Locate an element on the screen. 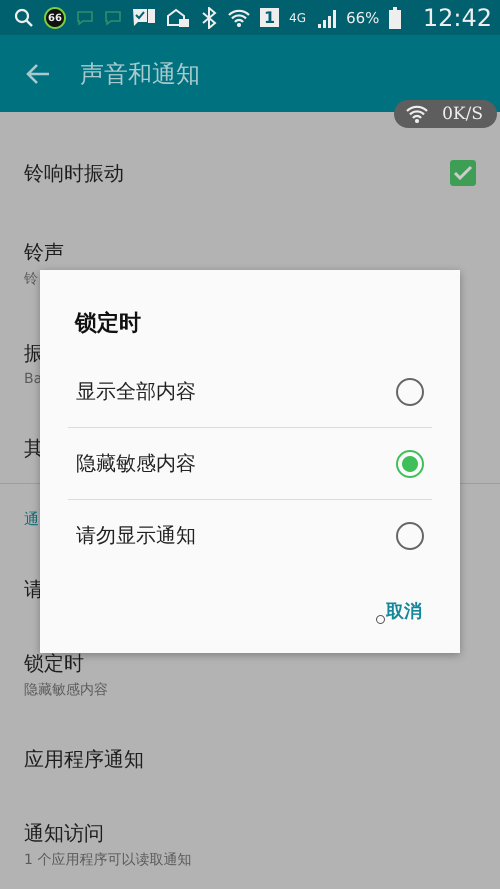  setting-subtitle: 铃 is located at coordinates (31, 279).